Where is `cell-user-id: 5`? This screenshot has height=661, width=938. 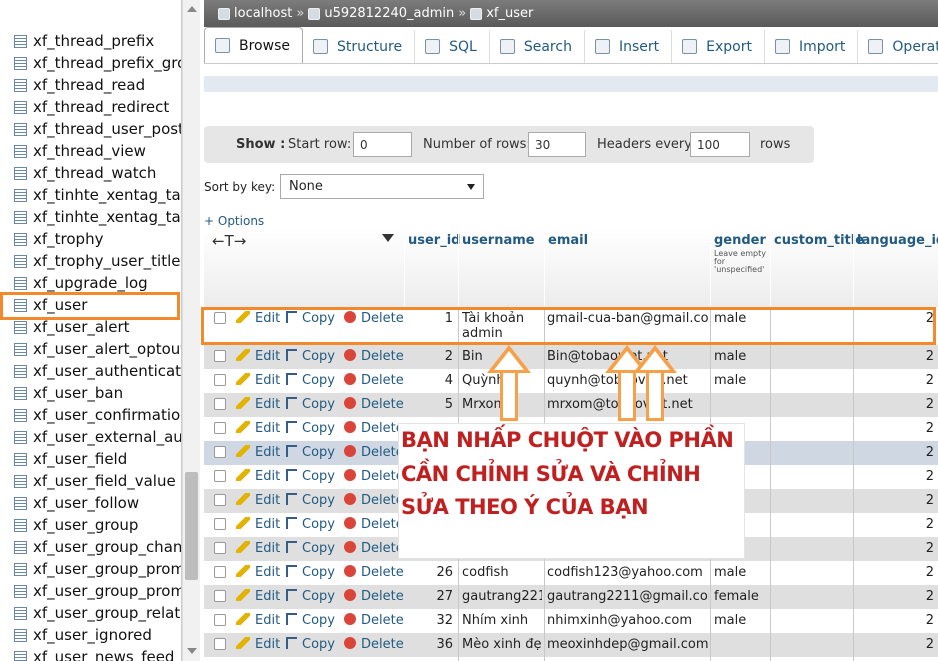
cell-user-id: 5 is located at coordinates (430, 404).